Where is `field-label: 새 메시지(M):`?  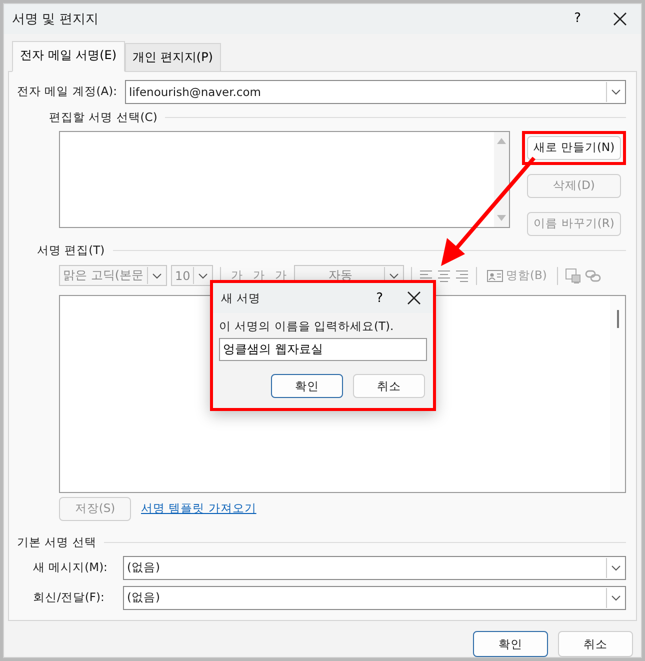
field-label: 새 메시지(M): is located at coordinates (70, 568).